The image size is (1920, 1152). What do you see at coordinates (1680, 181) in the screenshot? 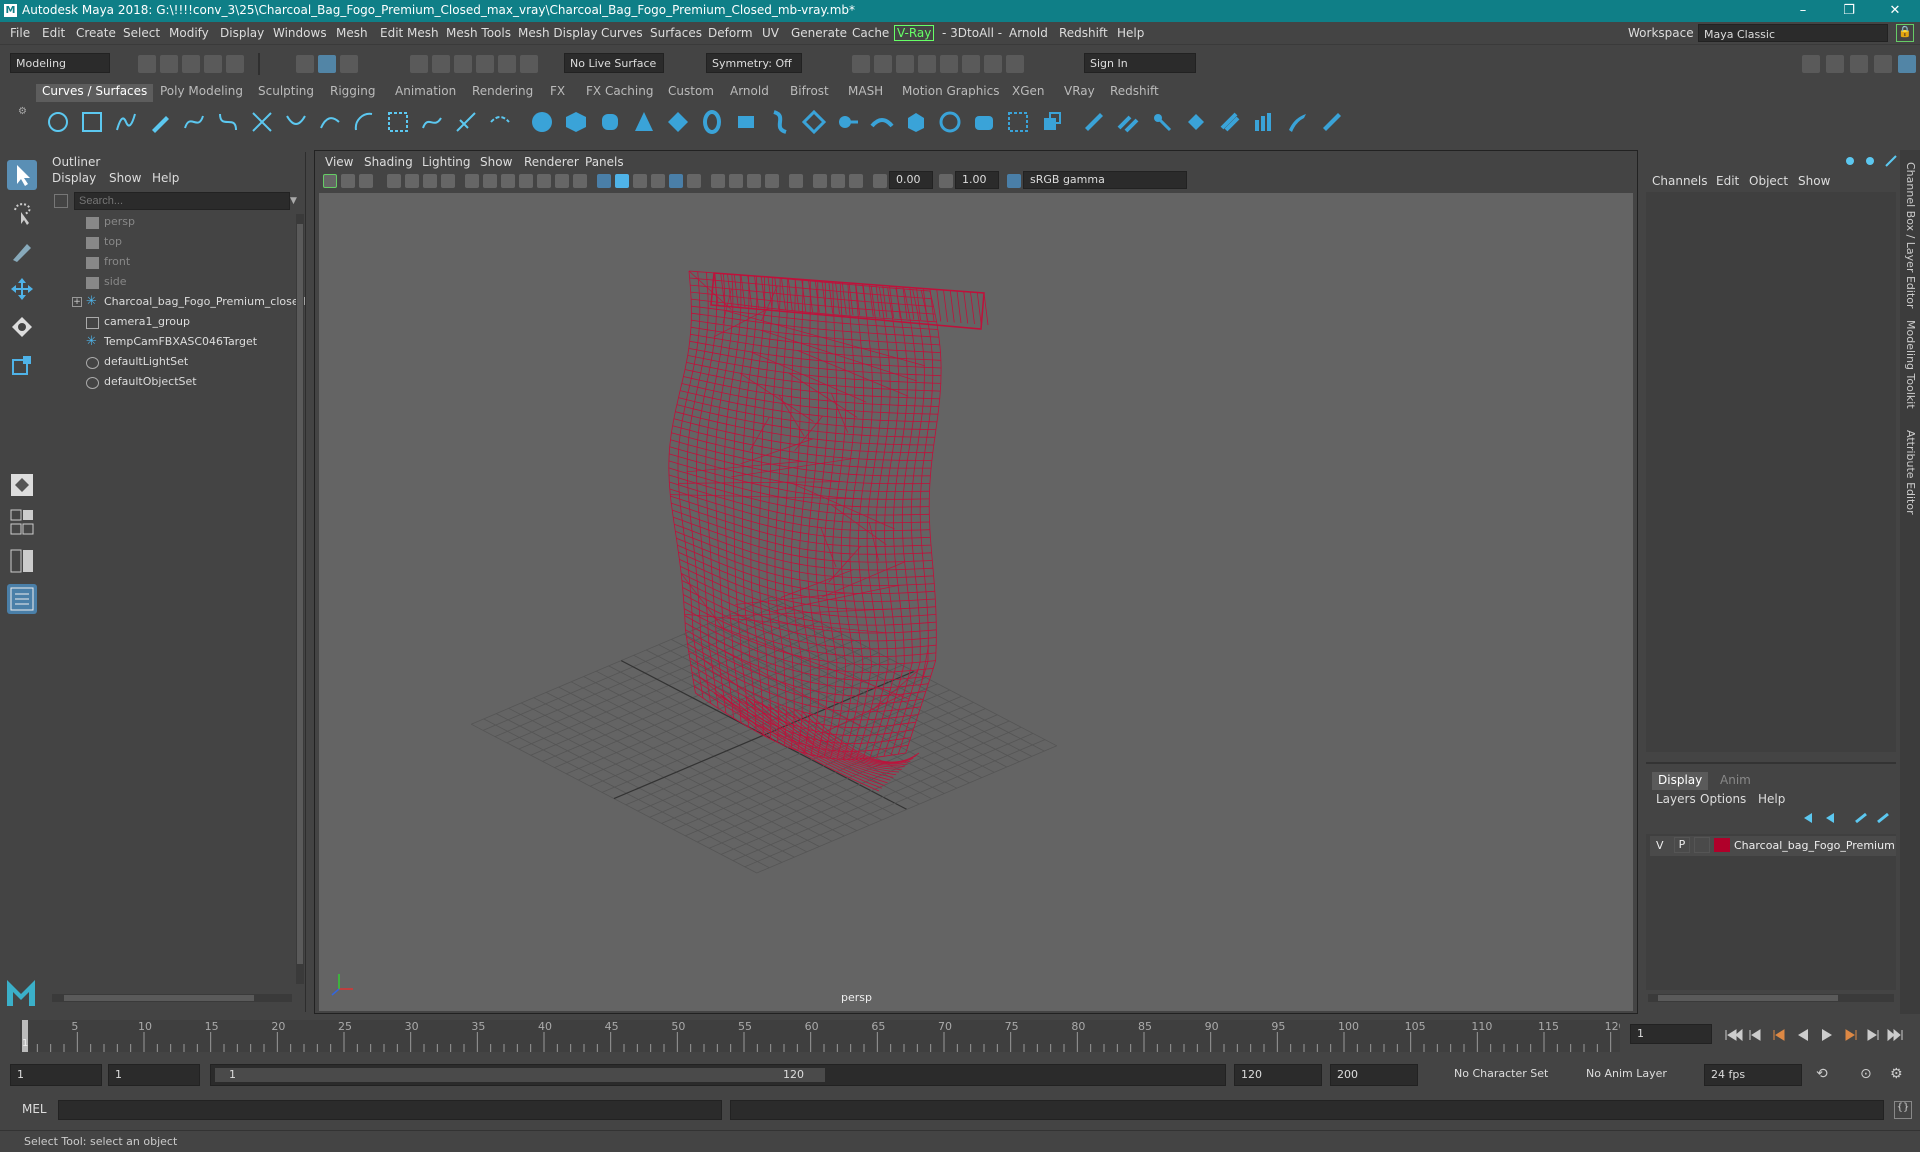
I see `channels-menu: Channels` at bounding box center [1680, 181].